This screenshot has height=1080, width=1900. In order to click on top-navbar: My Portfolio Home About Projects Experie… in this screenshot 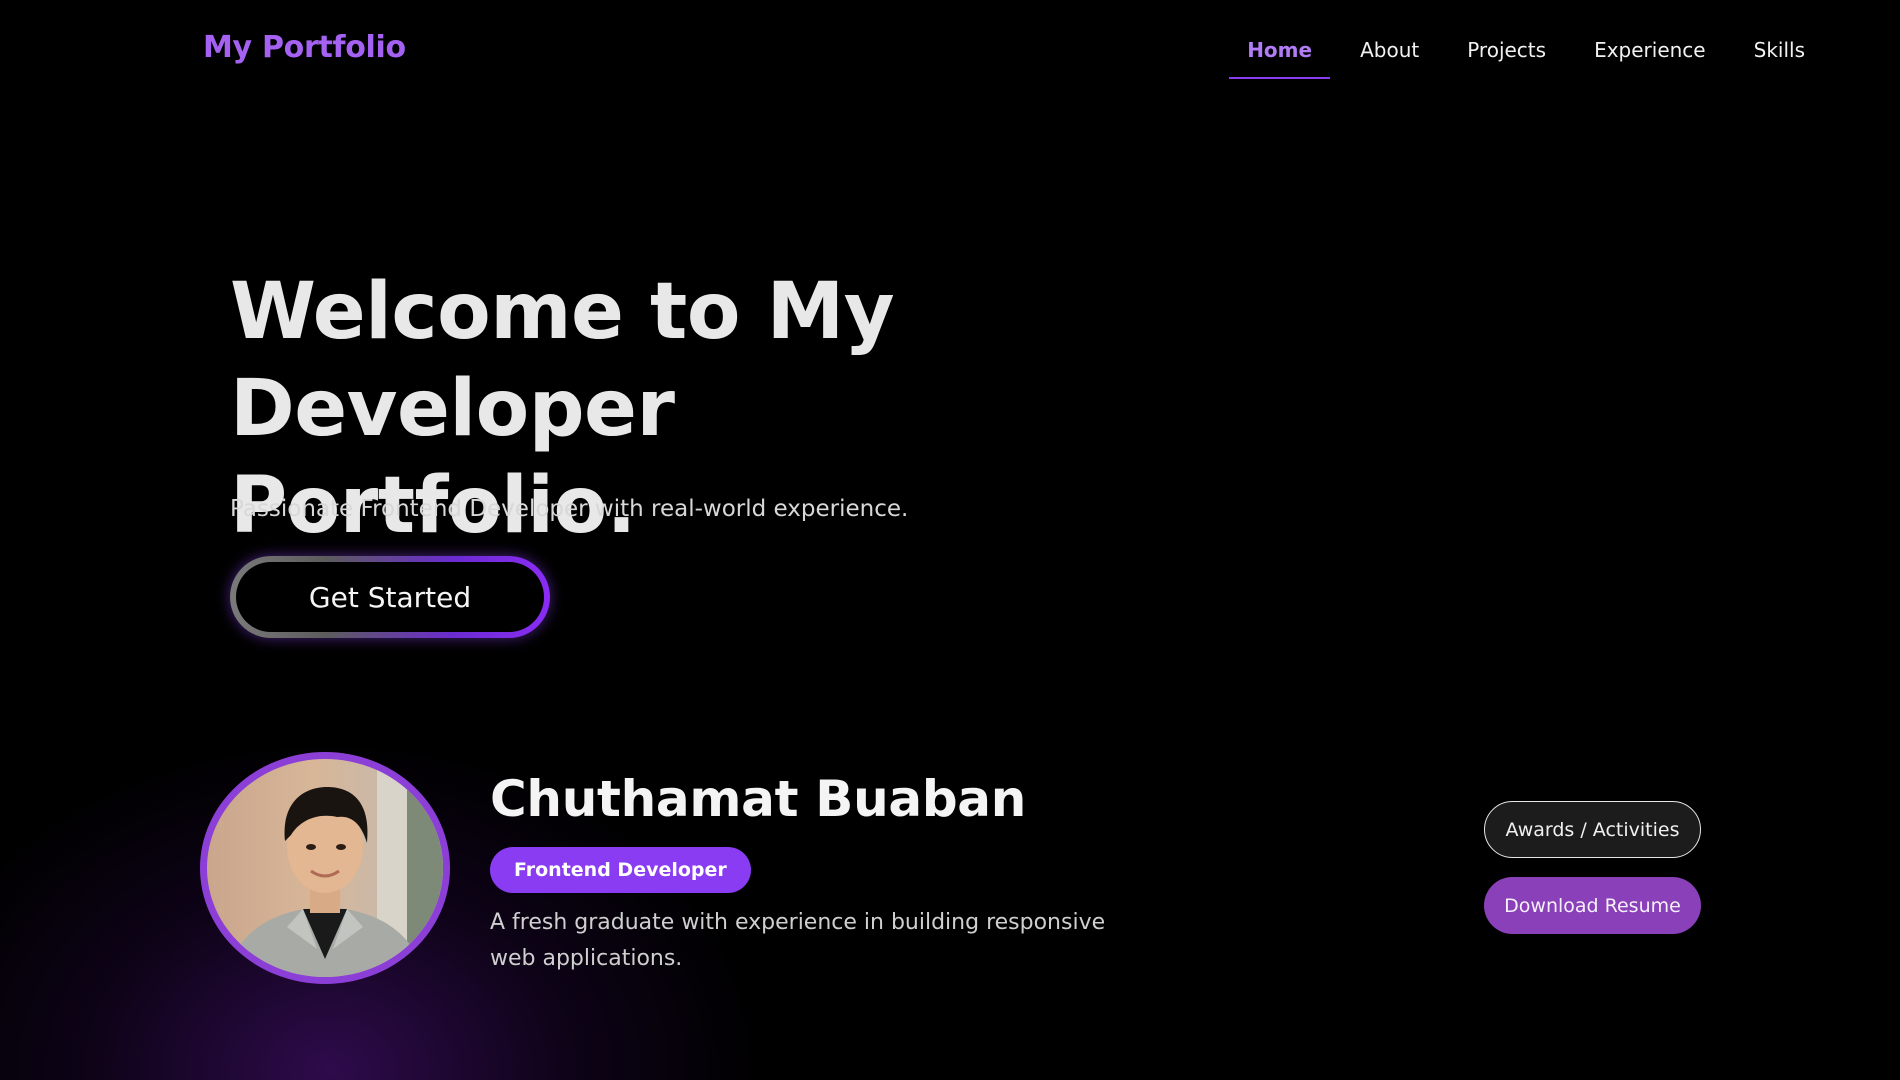, I will do `click(950, 52)`.